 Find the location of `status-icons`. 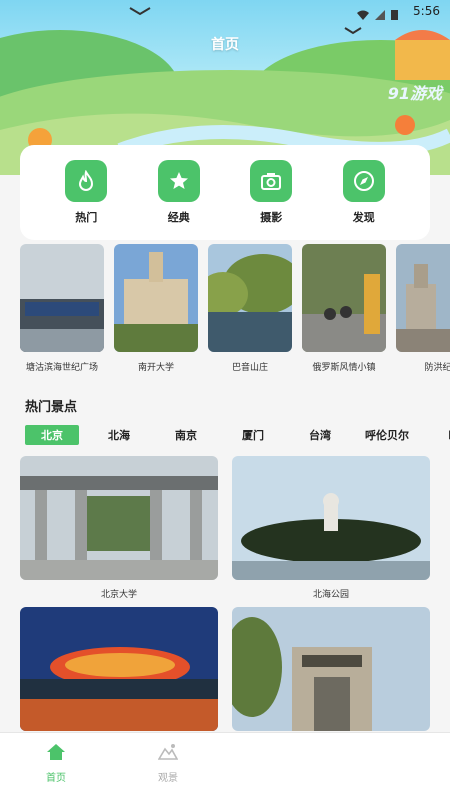

status-icons is located at coordinates (377, 14).